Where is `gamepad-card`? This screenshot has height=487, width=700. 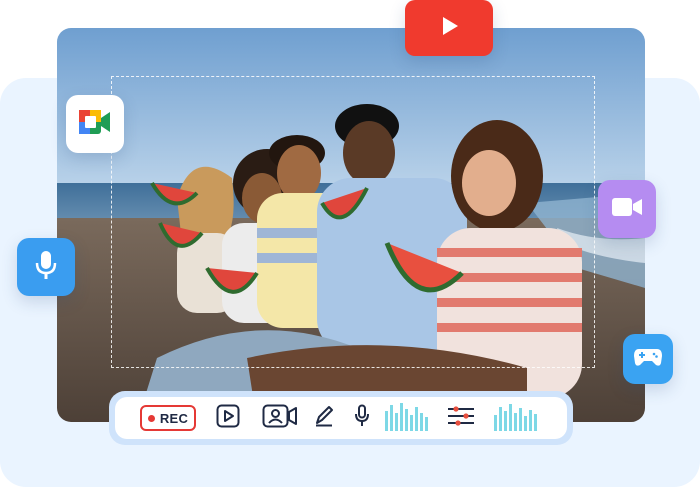 gamepad-card is located at coordinates (648, 359).